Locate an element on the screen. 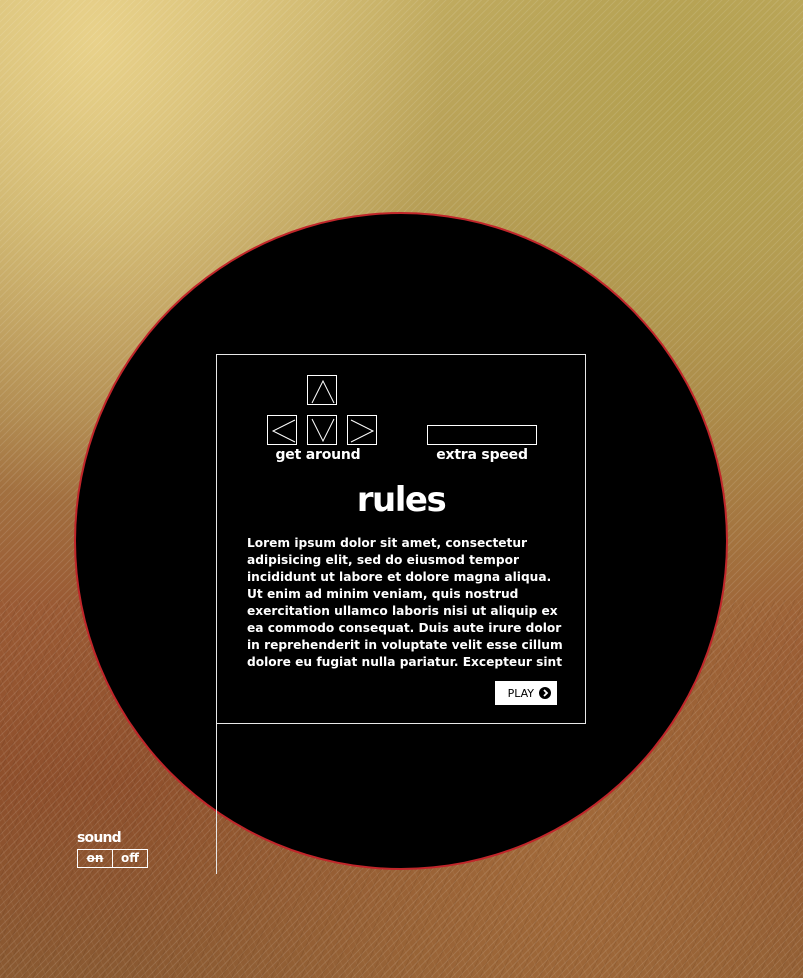 The image size is (803, 978). sound-on-option: on is located at coordinates (95, 858).